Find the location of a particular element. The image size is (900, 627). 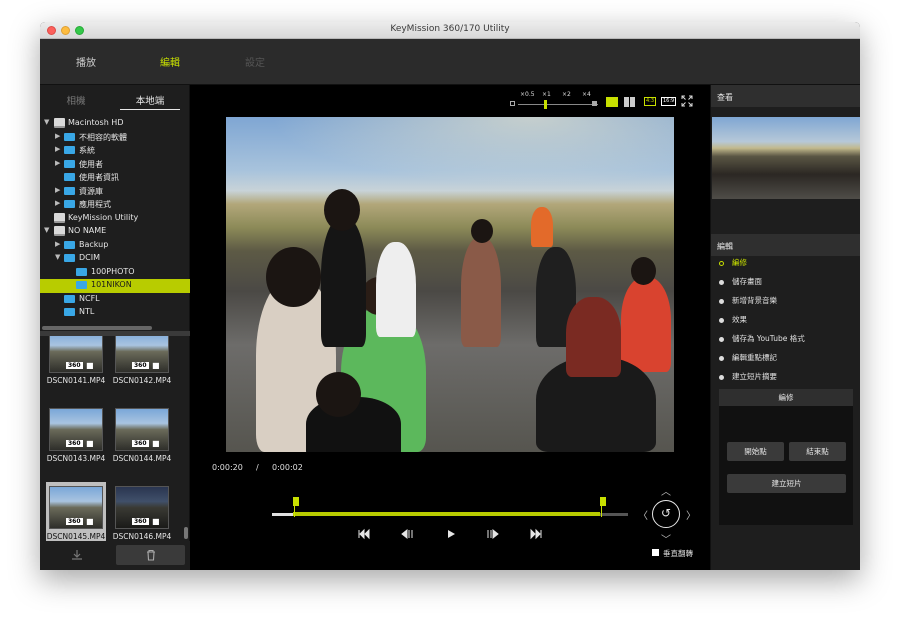

tree-item-label: NTL is located at coordinates (87, 311).